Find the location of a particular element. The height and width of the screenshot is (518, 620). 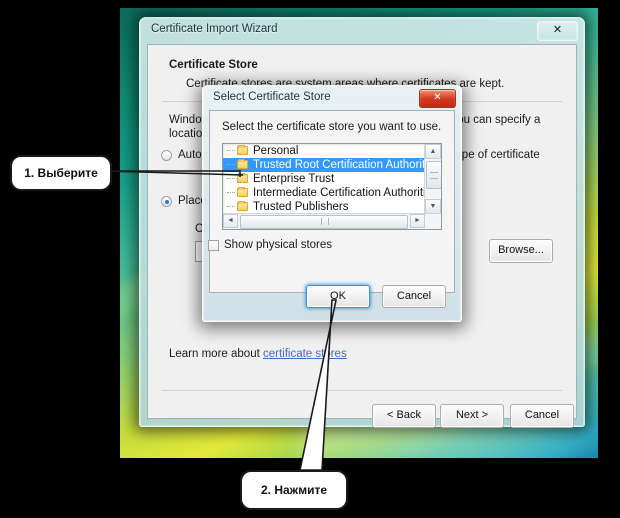

annotation-step-1: 1. Выберите is located at coordinates (61, 173).